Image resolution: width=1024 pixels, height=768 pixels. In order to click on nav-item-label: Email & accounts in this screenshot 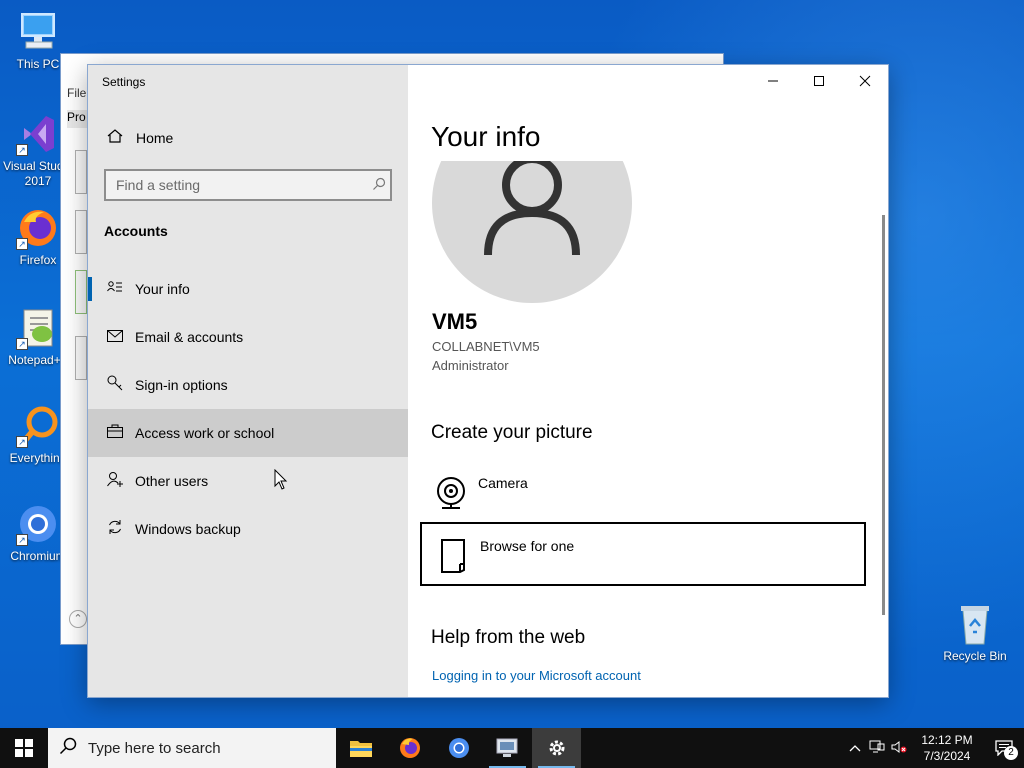, I will do `click(189, 337)`.